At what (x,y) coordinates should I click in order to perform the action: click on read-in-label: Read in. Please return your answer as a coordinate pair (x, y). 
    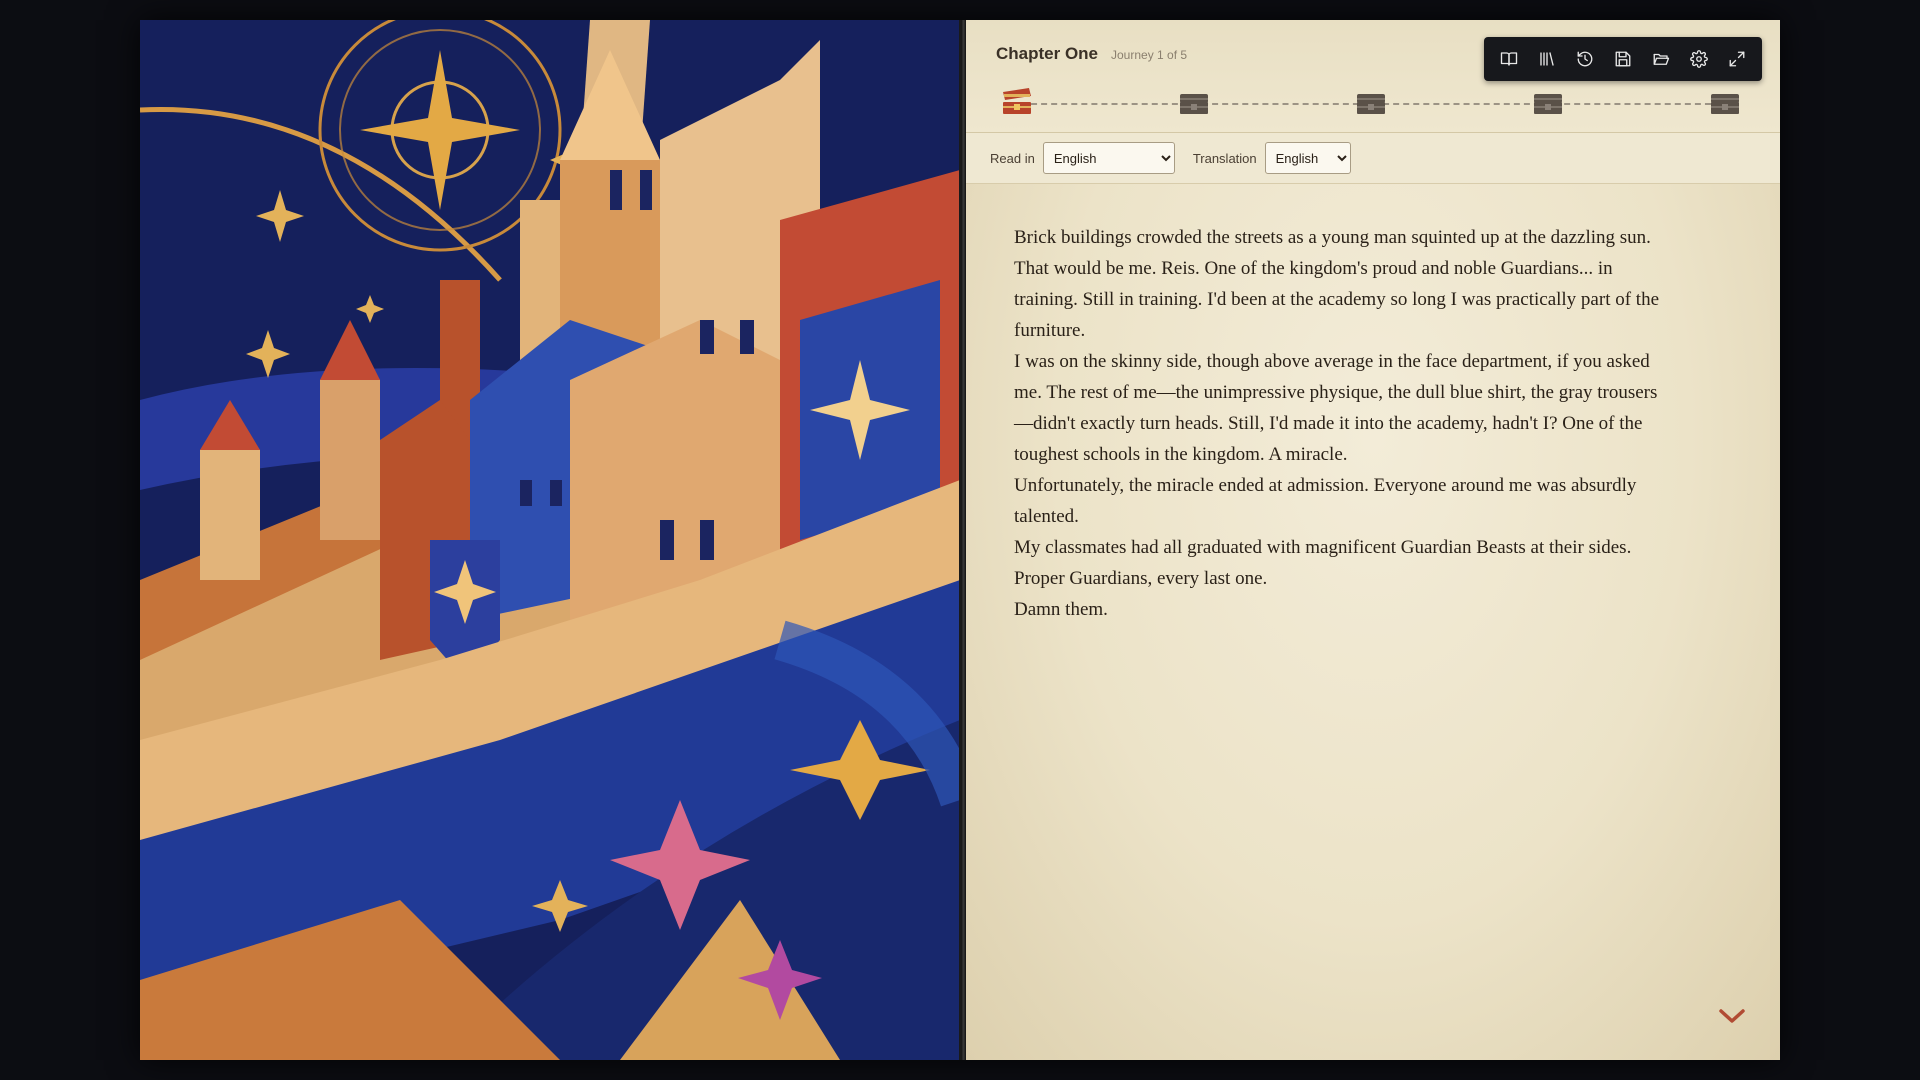
    Looking at the image, I should click on (1012, 158).